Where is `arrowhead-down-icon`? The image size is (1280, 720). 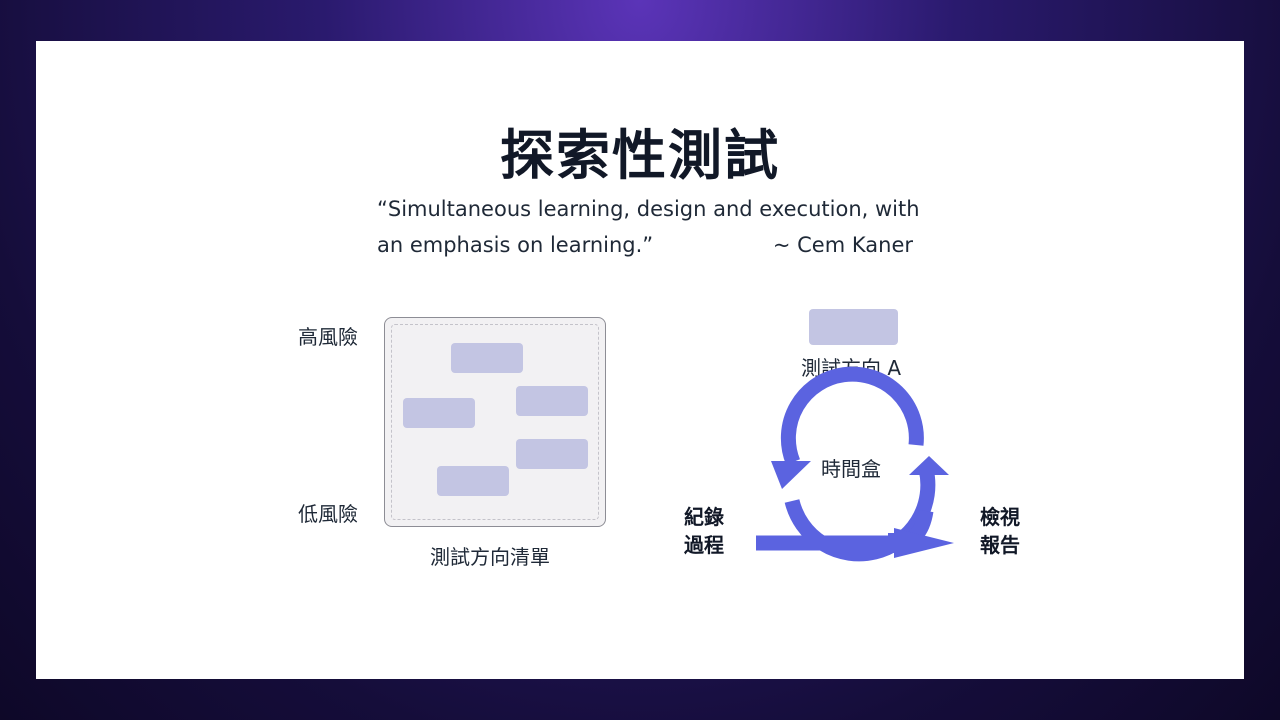 arrowhead-down-icon is located at coordinates (791, 475).